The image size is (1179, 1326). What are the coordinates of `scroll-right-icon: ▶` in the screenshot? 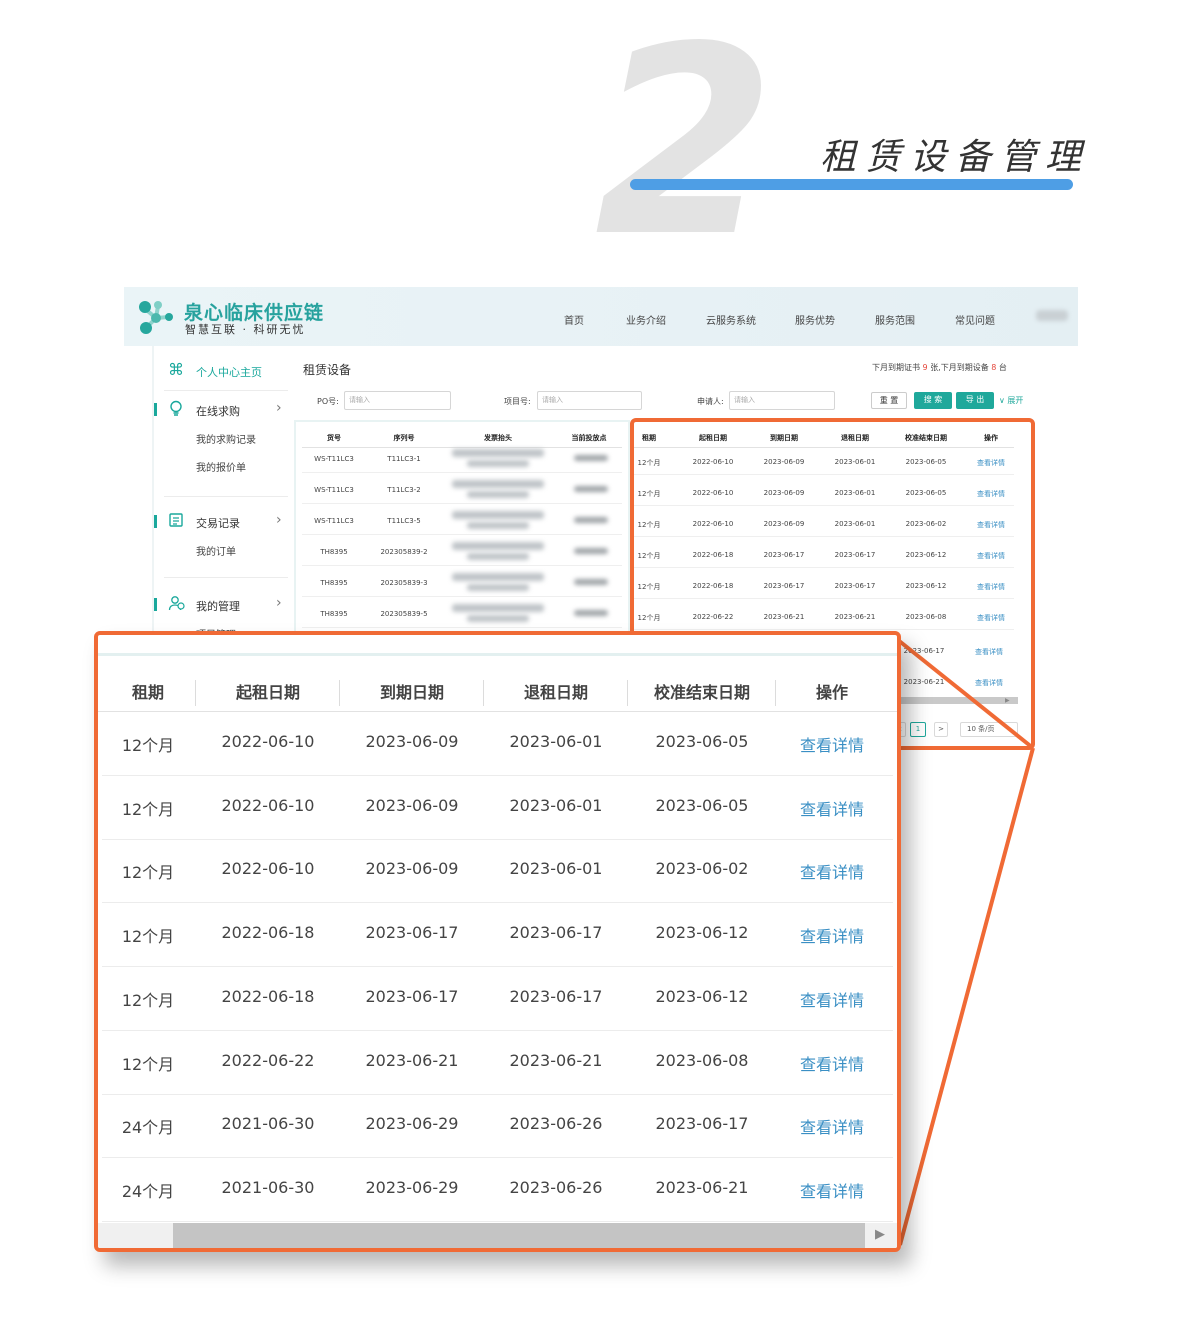 It's located at (880, 1234).